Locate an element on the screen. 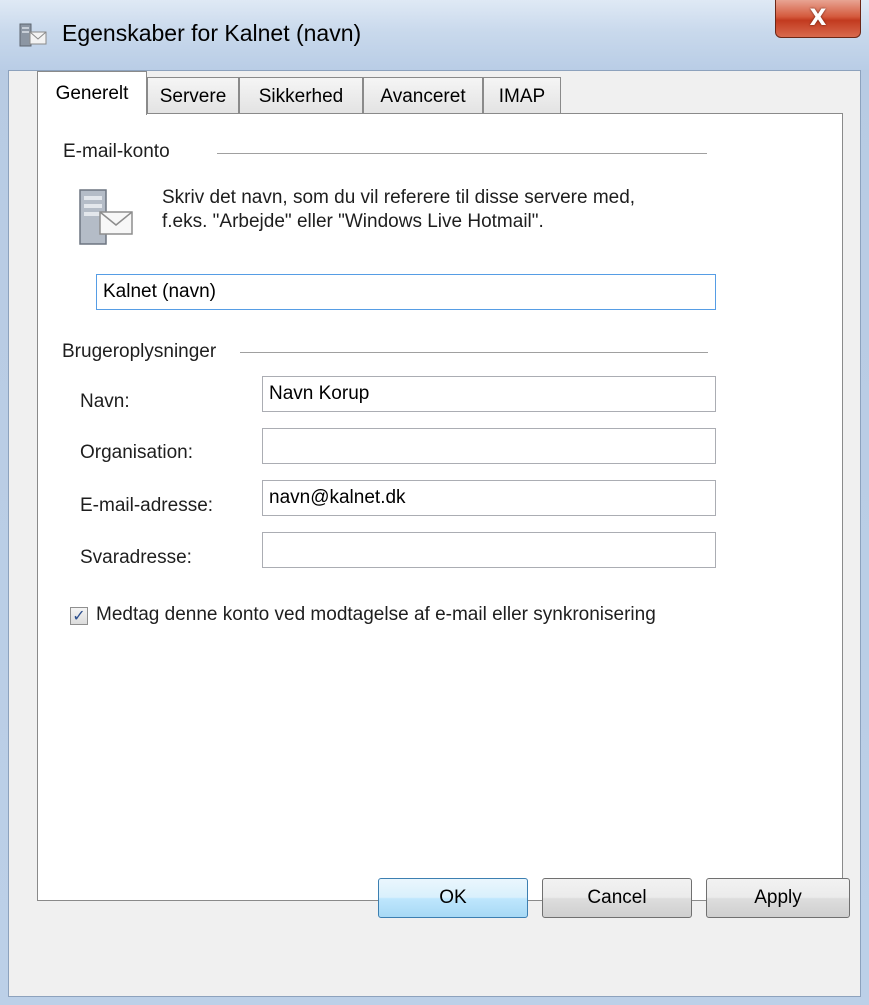 The height and width of the screenshot is (1005, 869). email-address-label: E-mail-adresse: is located at coordinates (147, 505).